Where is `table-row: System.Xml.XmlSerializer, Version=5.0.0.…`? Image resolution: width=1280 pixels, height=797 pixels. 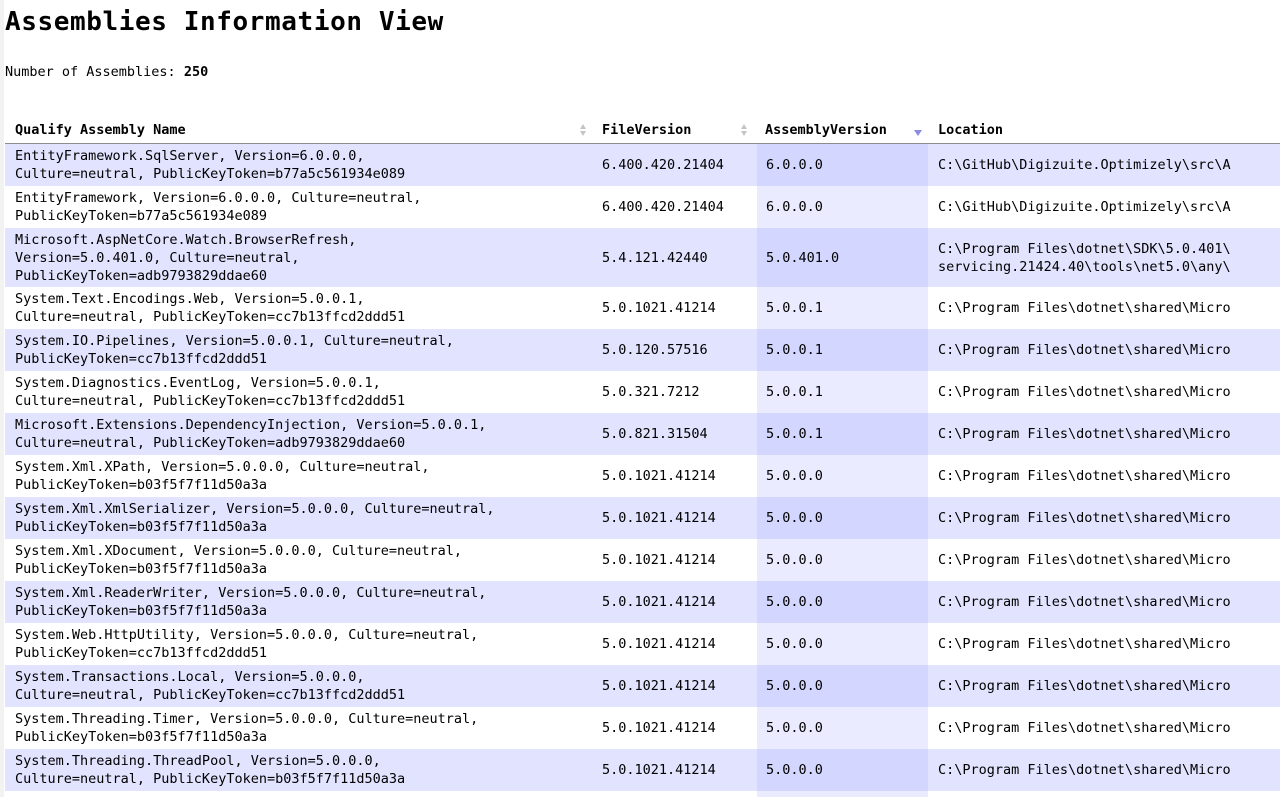 table-row: System.Xml.XmlSerializer, Version=5.0.0.… is located at coordinates (642, 518).